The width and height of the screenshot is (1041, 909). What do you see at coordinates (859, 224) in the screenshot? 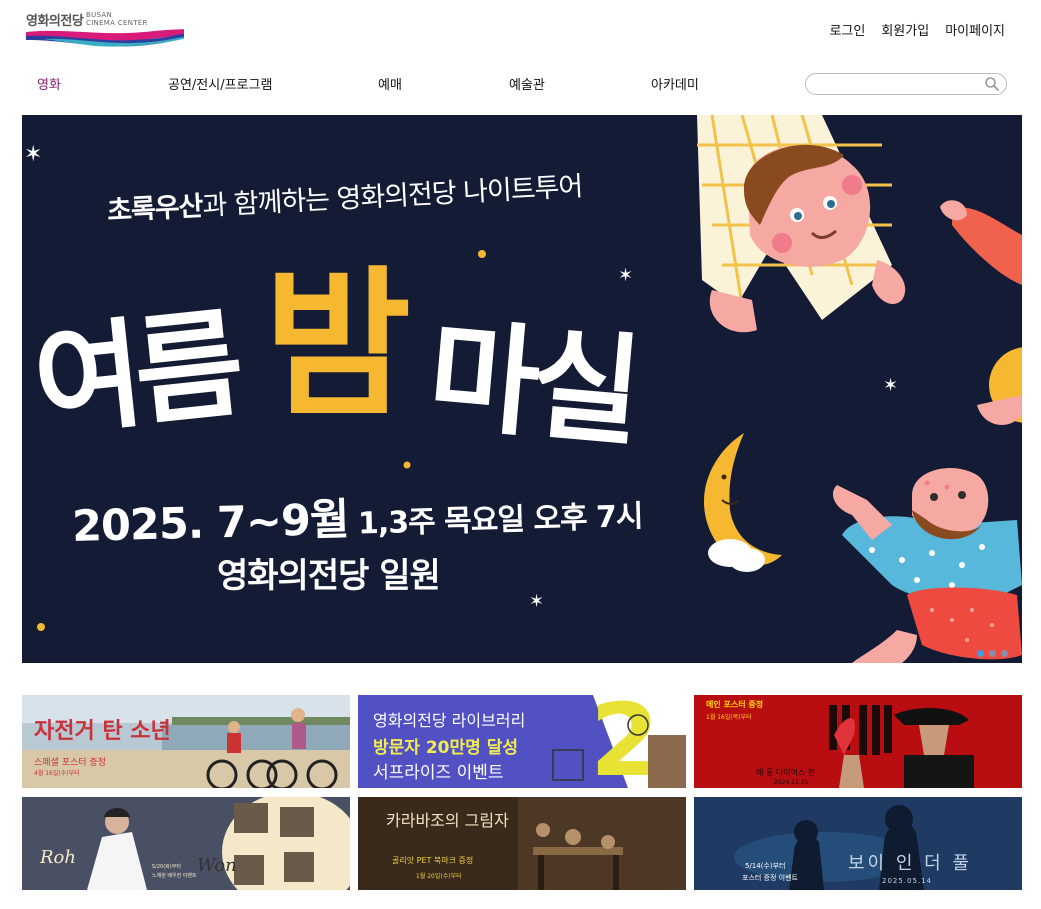
I see `child-illustration` at bounding box center [859, 224].